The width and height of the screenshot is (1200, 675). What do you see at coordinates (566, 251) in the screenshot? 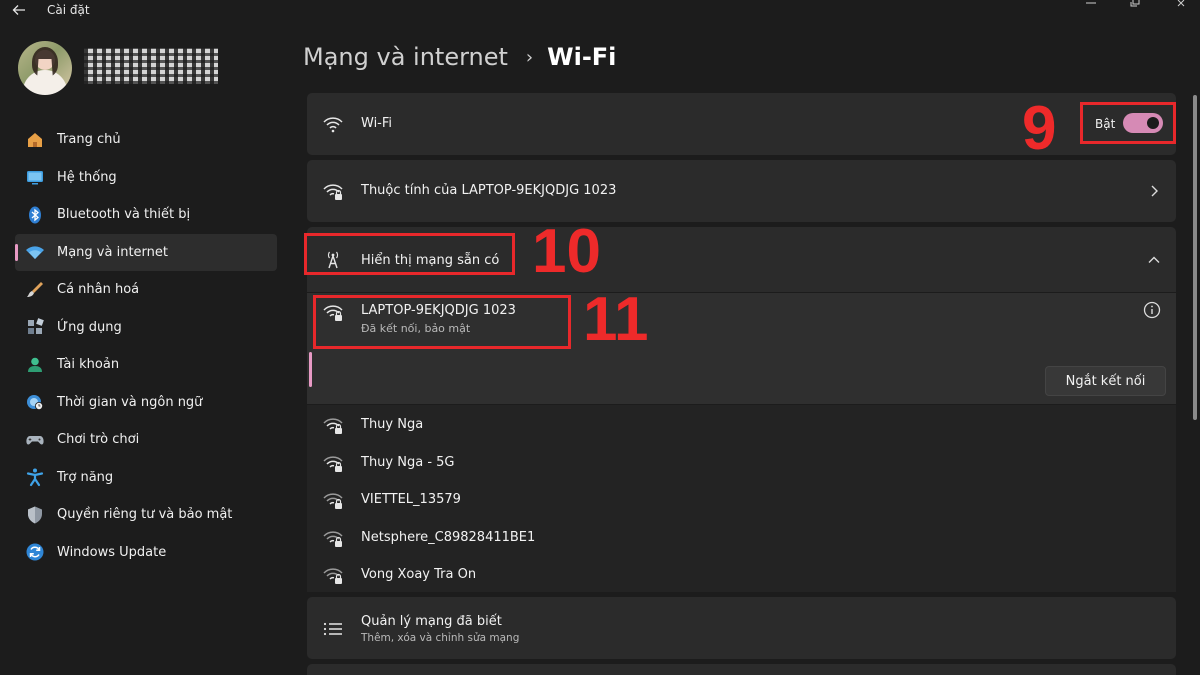
I see `annotation-number-available: 10` at bounding box center [566, 251].